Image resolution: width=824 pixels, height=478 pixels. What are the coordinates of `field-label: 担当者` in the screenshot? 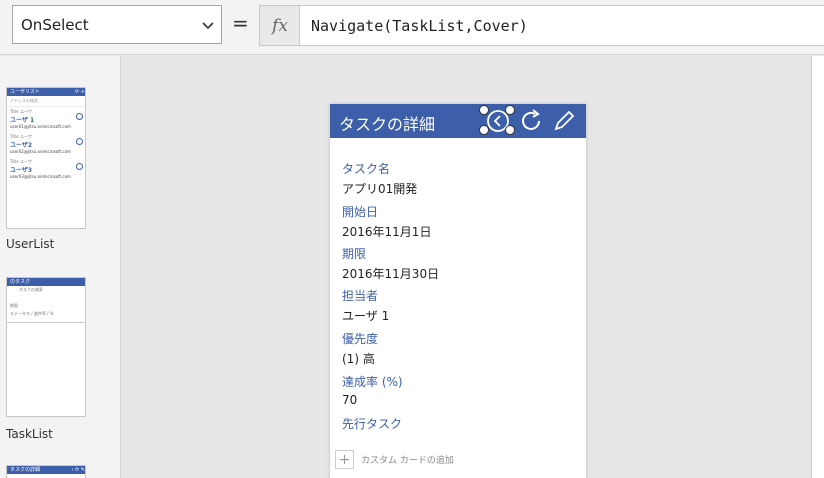 It's located at (360, 296).